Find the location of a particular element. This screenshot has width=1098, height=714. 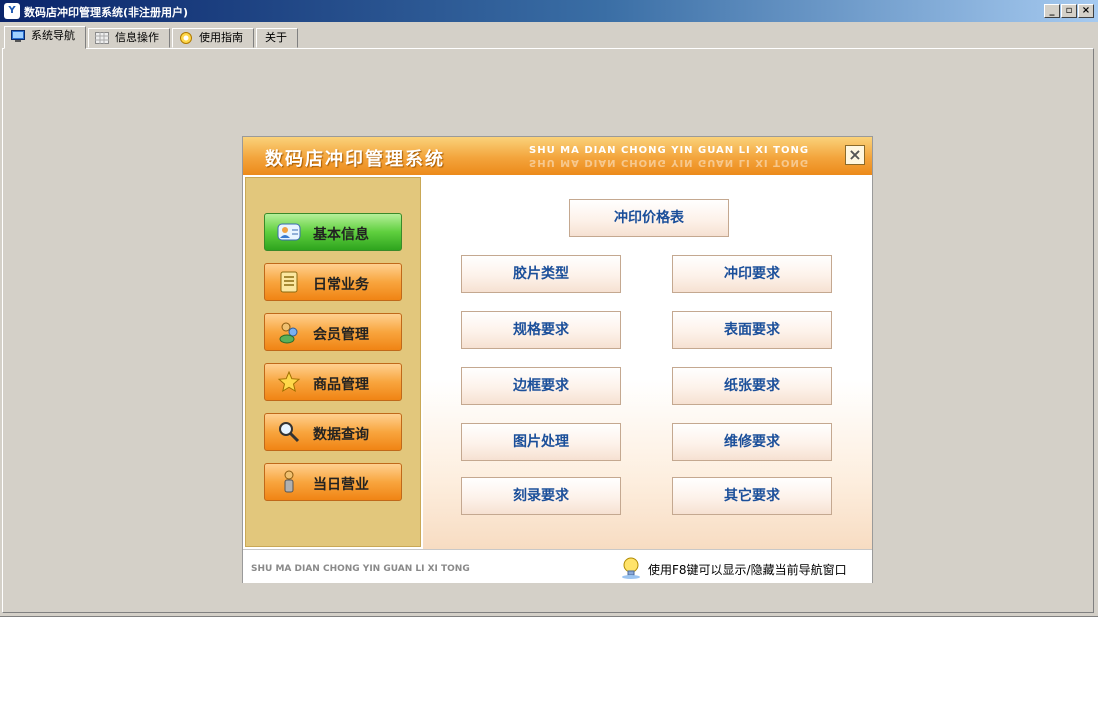

app-icon: Y is located at coordinates (12, 11).